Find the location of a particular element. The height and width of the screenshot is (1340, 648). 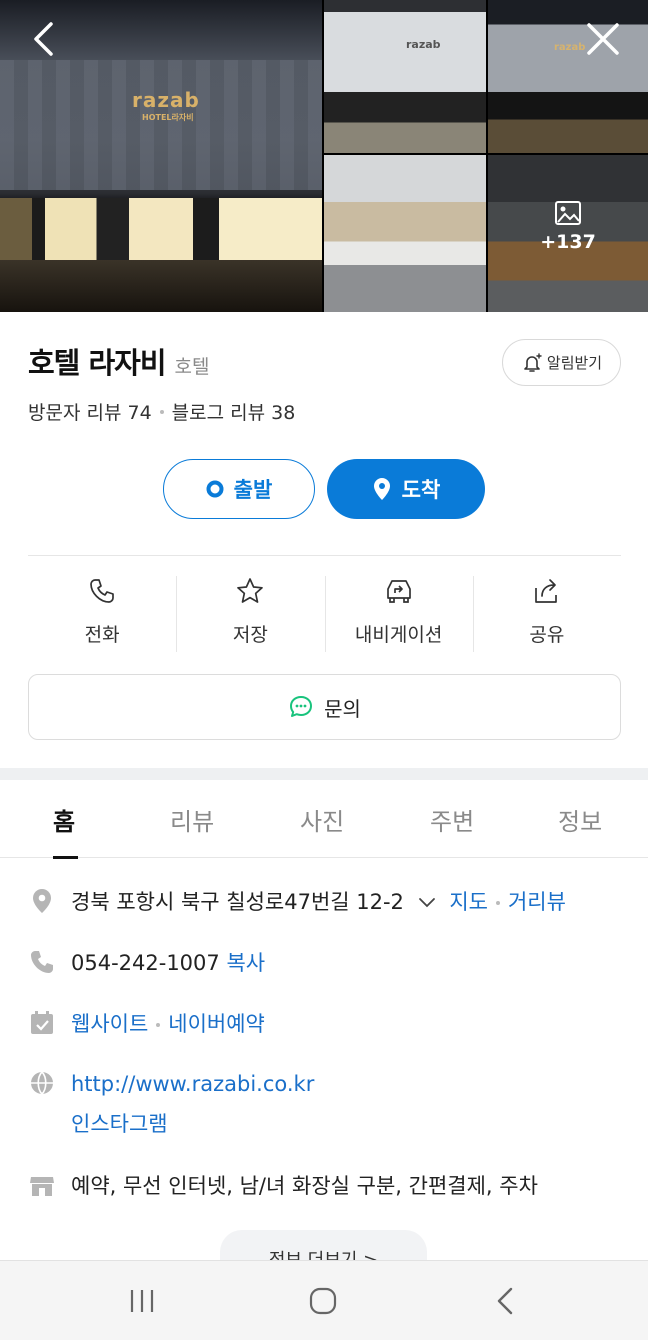

active-tab-indicator is located at coordinates (65, 857).